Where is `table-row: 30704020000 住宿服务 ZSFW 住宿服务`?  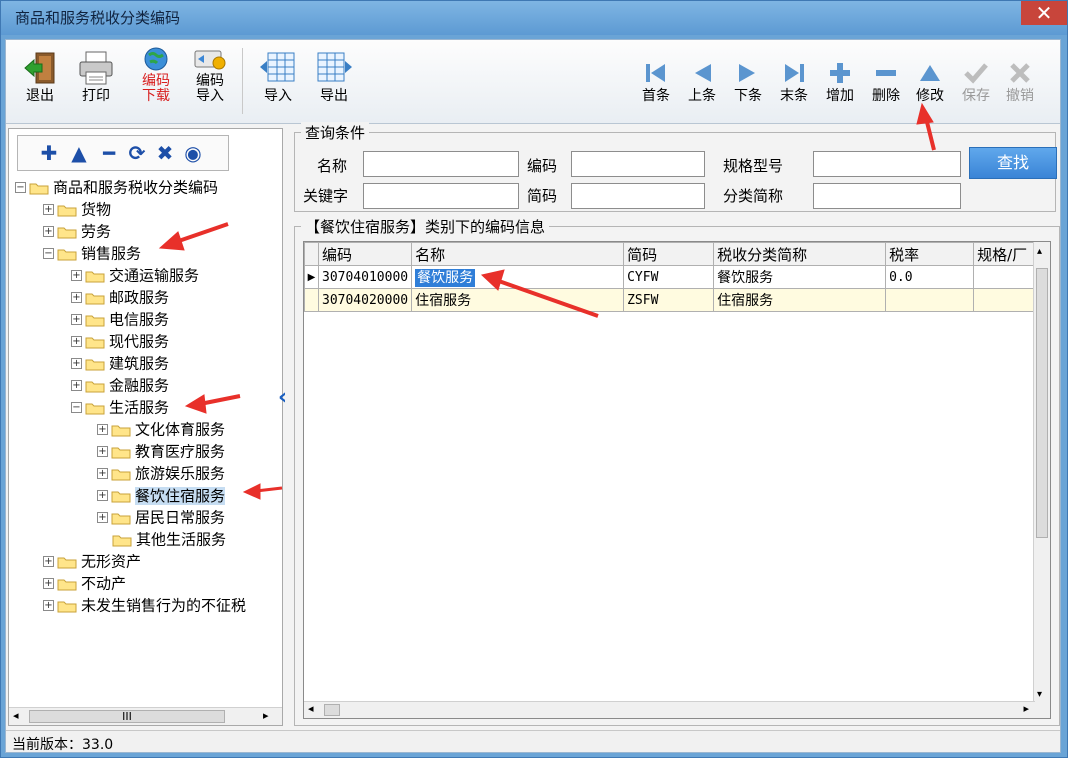 table-row: 30704020000 住宿服务 ZSFW 住宿服务 is located at coordinates (672, 300).